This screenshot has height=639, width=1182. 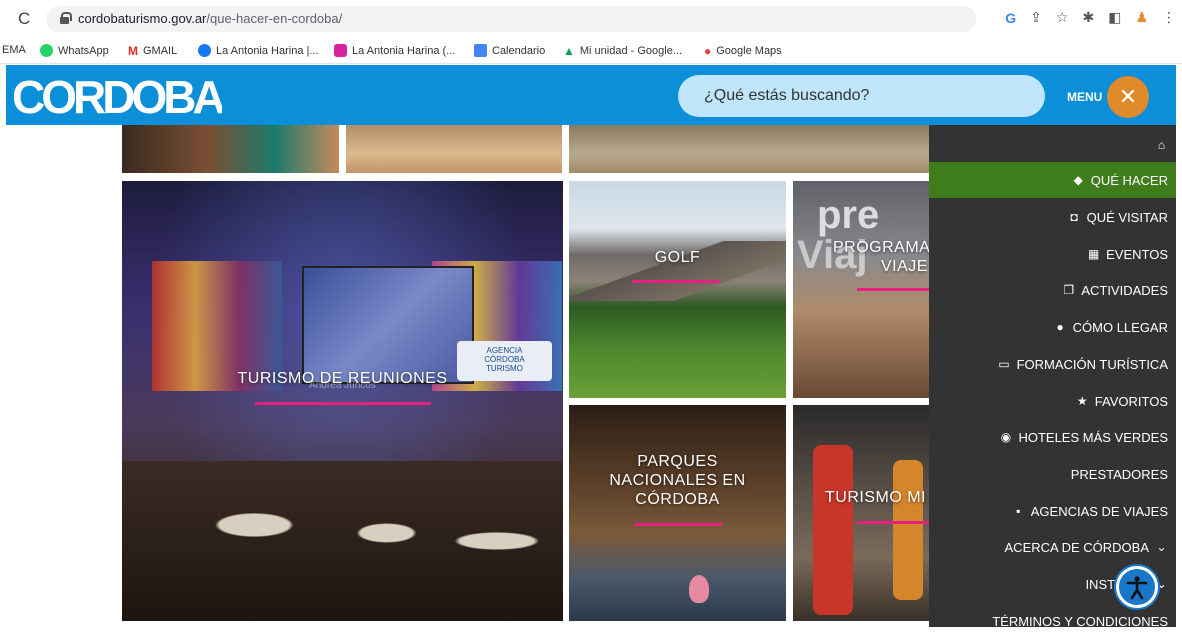 What do you see at coordinates (46, 50) in the screenshot?
I see `whatsapp-icon` at bounding box center [46, 50].